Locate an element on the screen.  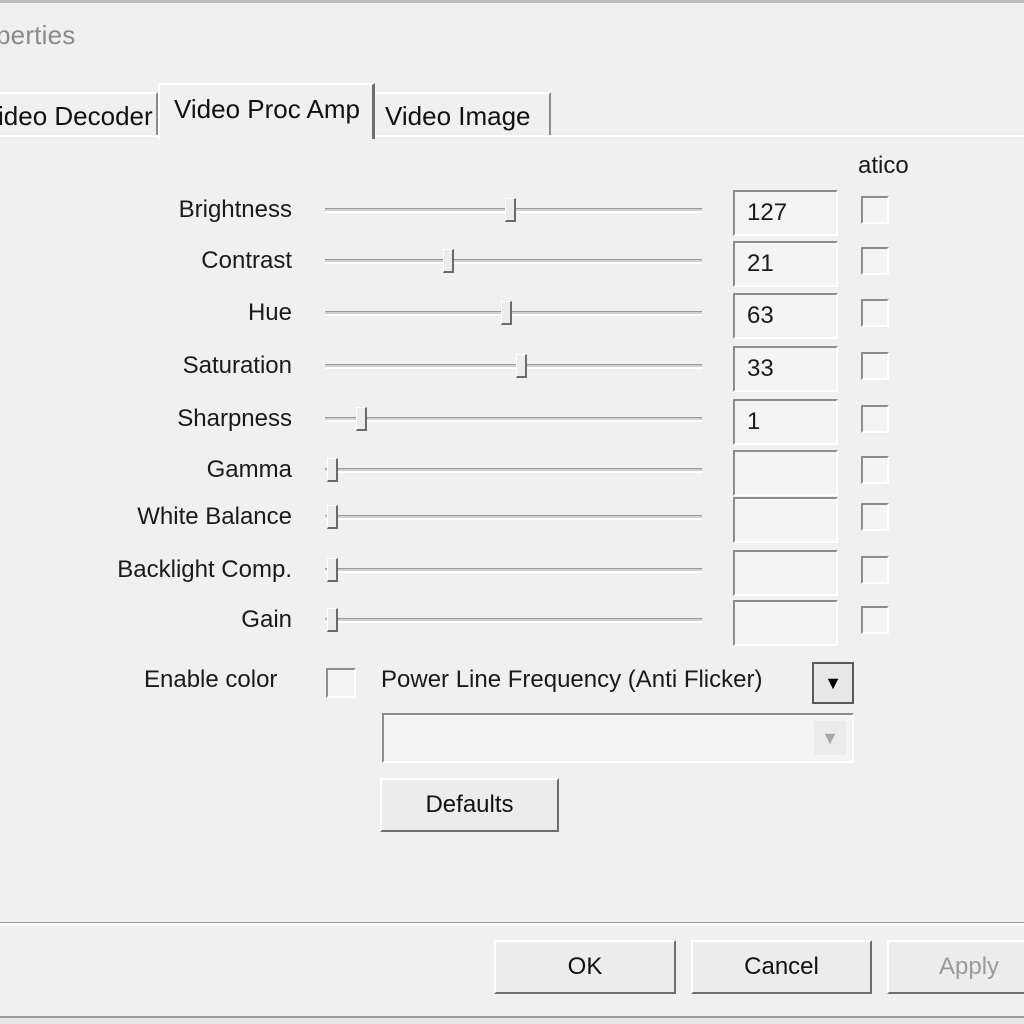
gain-slider-track is located at coordinates (513, 620).